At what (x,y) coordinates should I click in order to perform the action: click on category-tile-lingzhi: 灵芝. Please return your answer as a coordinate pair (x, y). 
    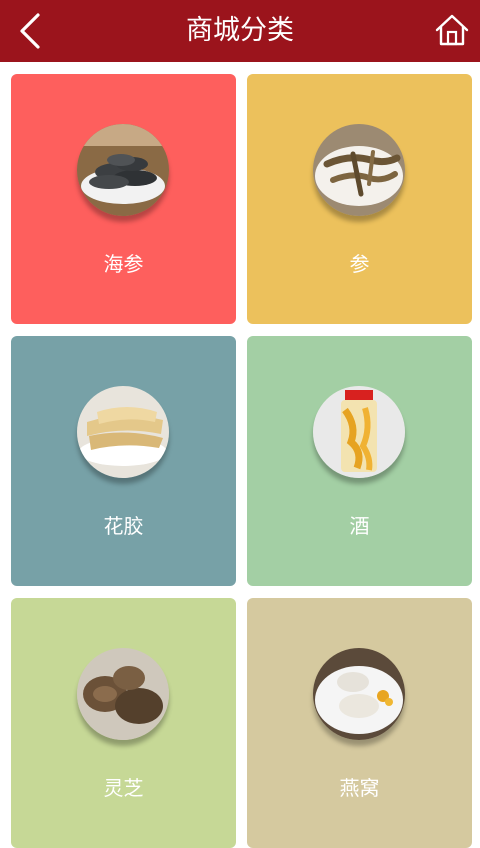
    Looking at the image, I should click on (123, 723).